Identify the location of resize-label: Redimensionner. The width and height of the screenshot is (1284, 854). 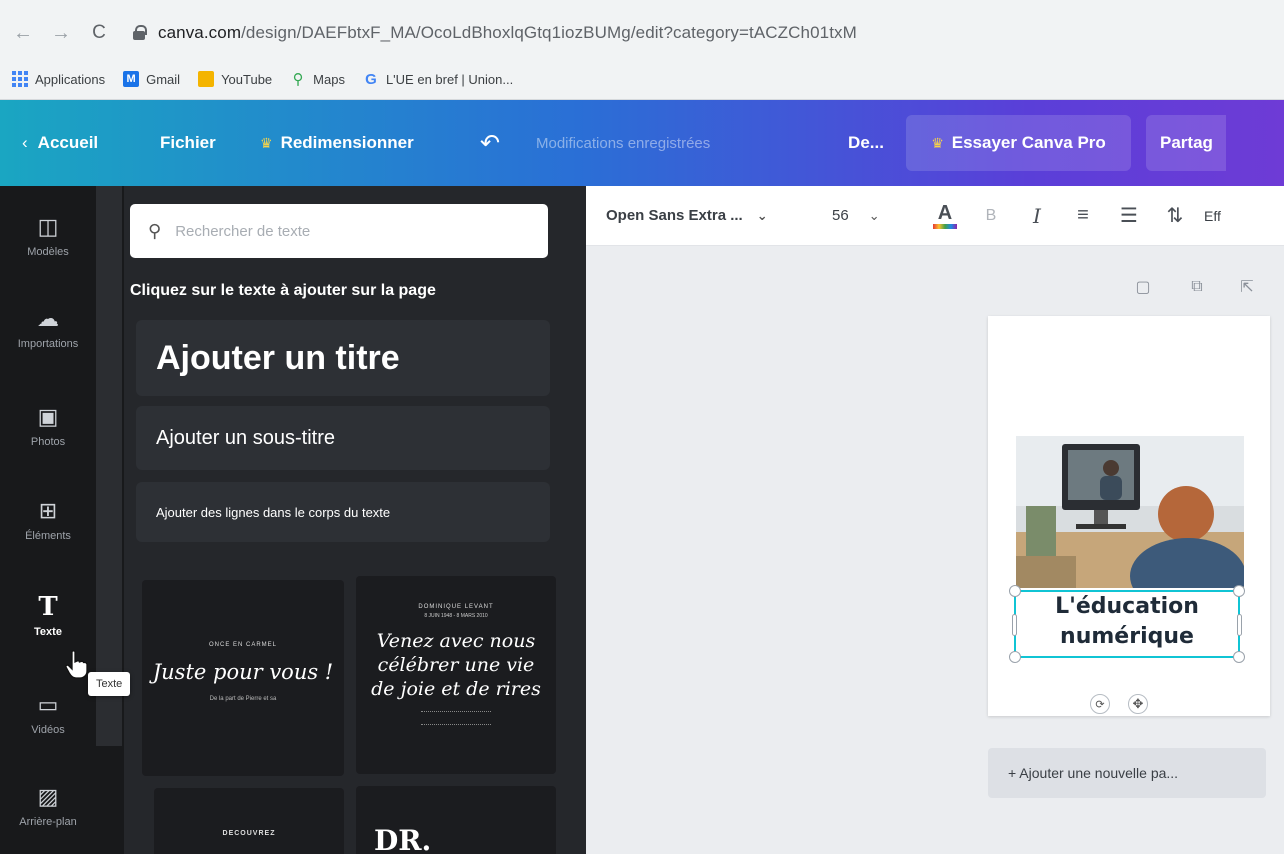
(347, 142).